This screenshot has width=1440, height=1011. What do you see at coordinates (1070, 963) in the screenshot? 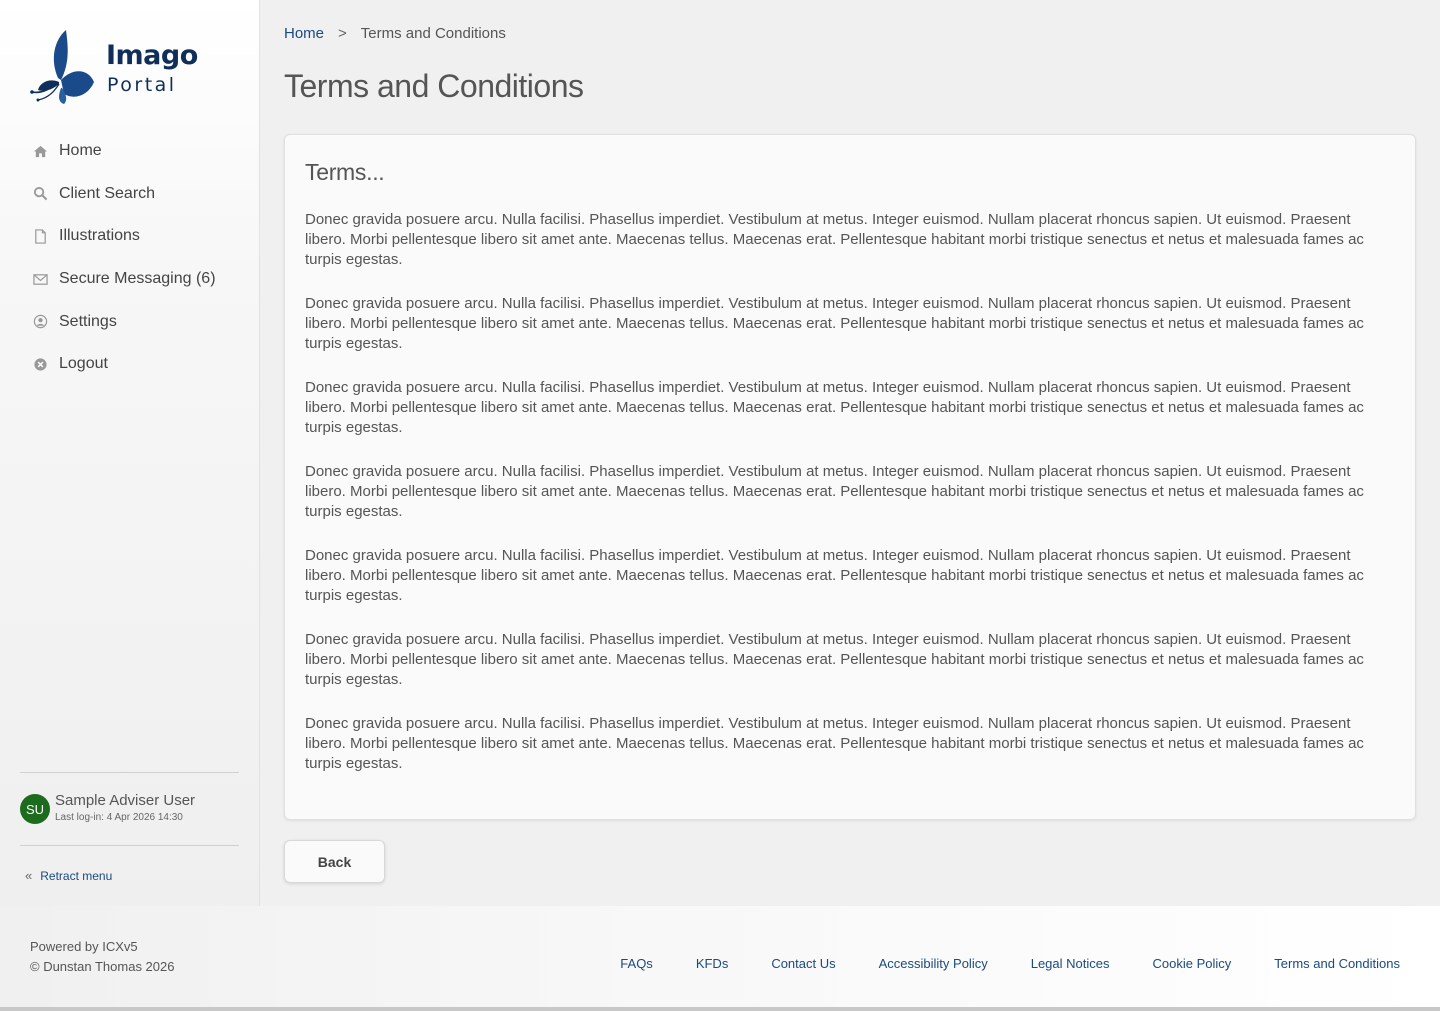
I see `footer-link-legal-notices: Legal Notices` at bounding box center [1070, 963].